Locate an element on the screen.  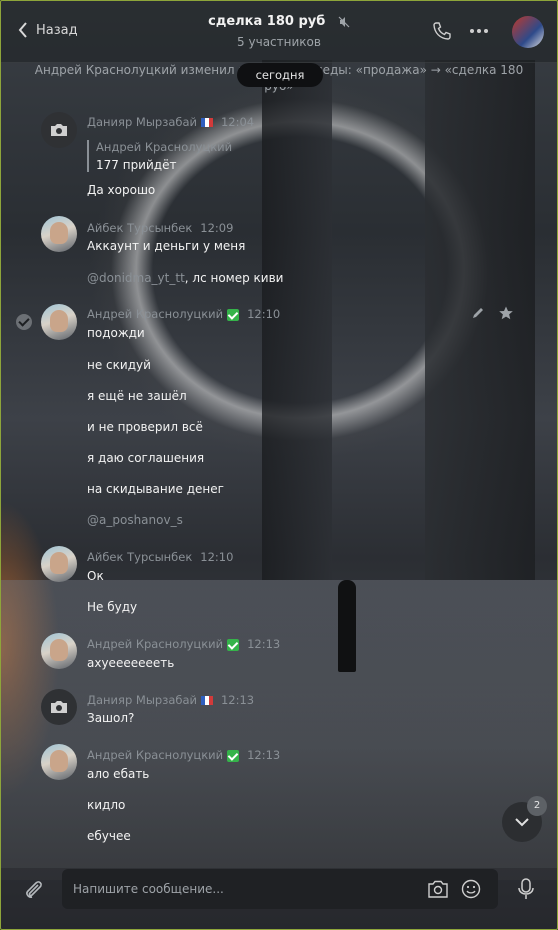
message-text: подожди is located at coordinates (116, 333).